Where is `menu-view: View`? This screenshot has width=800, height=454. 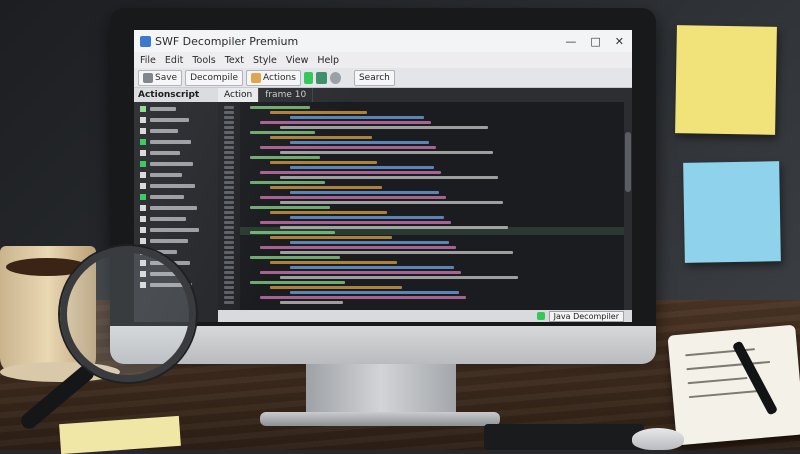 menu-view: View is located at coordinates (297, 60).